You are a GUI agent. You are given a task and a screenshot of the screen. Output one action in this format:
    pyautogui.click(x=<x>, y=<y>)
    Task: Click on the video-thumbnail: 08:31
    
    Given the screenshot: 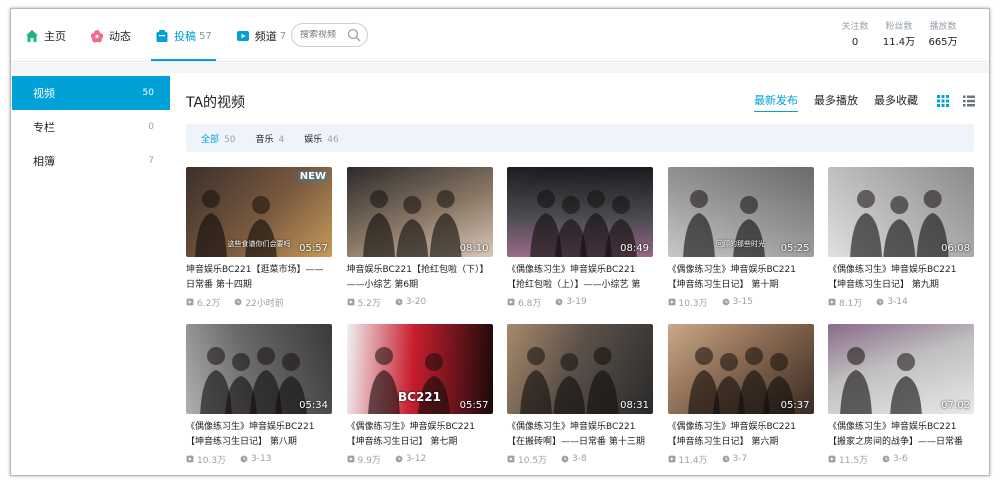 What is the action you would take?
    pyautogui.click(x=580, y=369)
    